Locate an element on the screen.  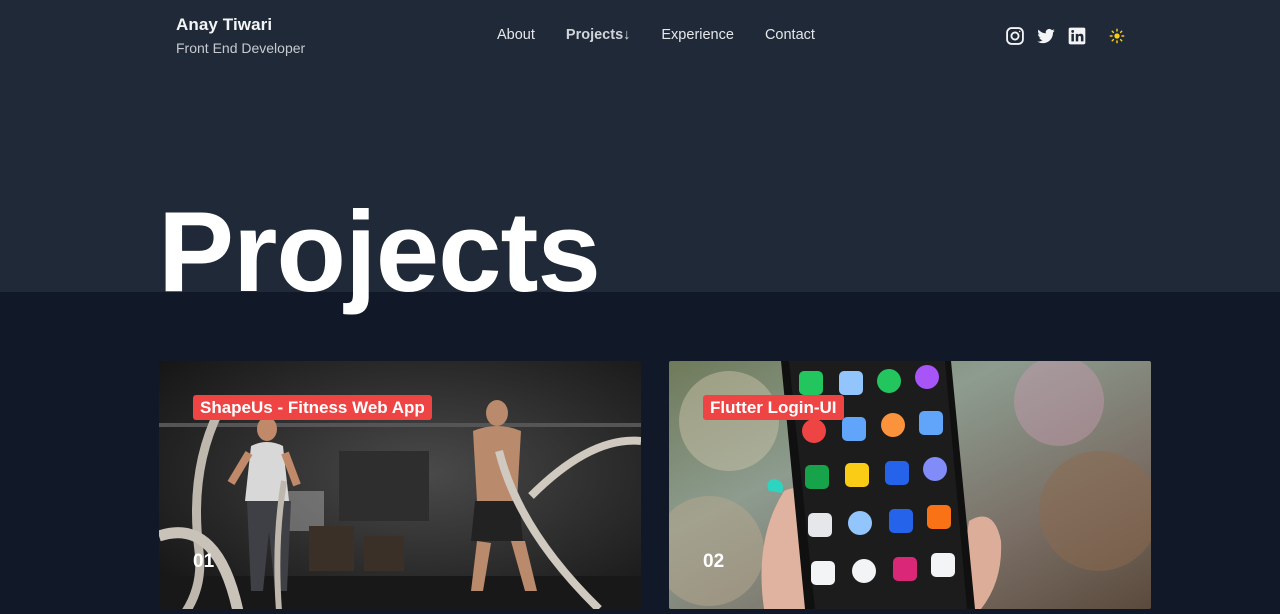
brand: Anay Tiwari Front End Developer is located at coordinates (240, 35).